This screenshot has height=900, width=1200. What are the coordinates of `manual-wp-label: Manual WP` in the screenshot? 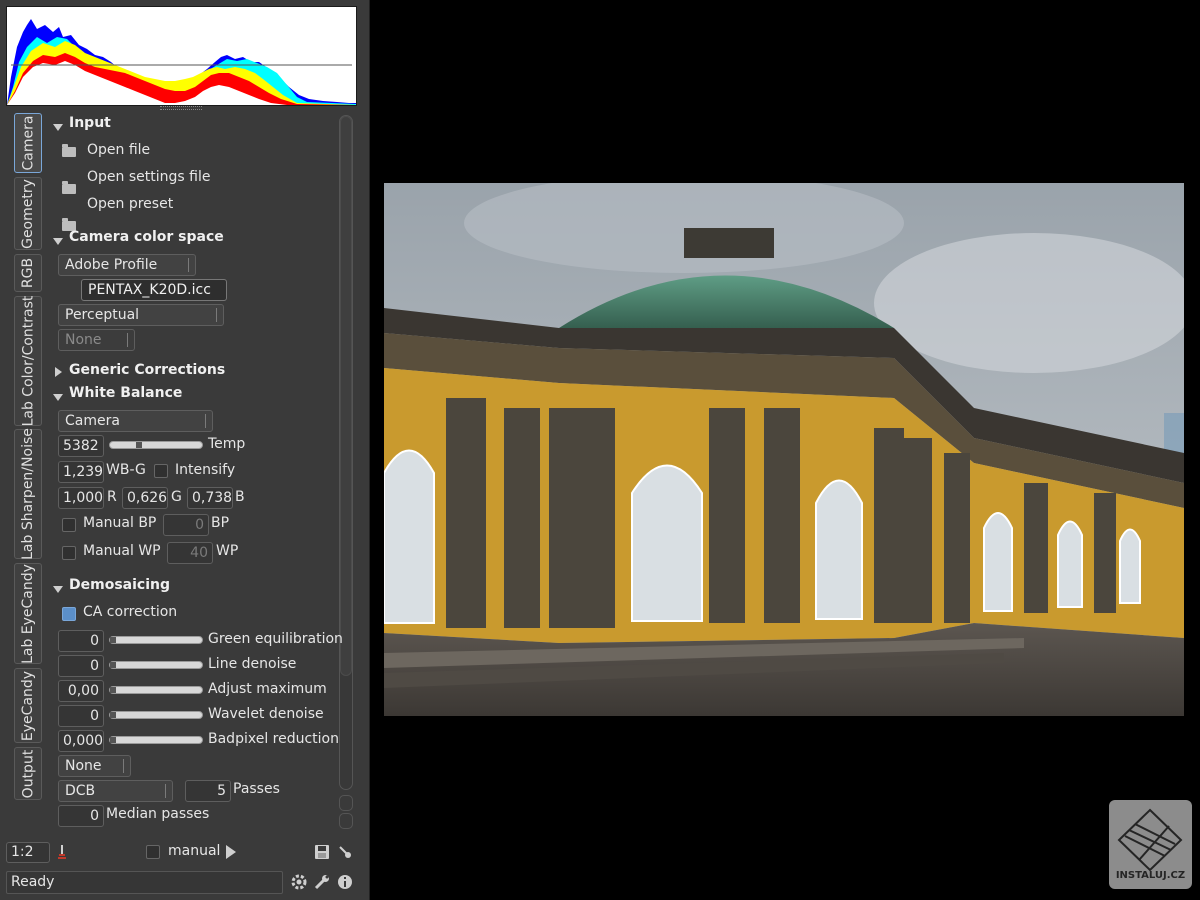 It's located at (122, 551).